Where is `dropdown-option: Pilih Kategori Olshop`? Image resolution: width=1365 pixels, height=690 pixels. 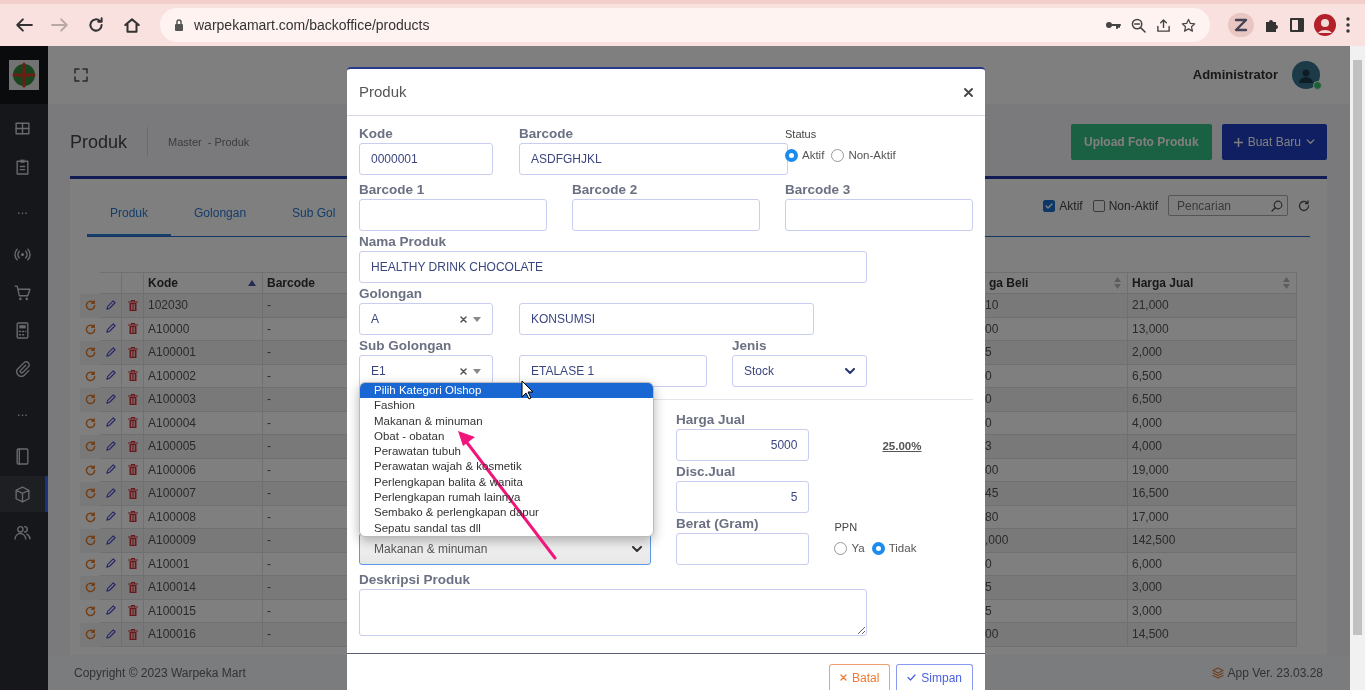 dropdown-option: Pilih Kategori Olshop is located at coordinates (506, 391).